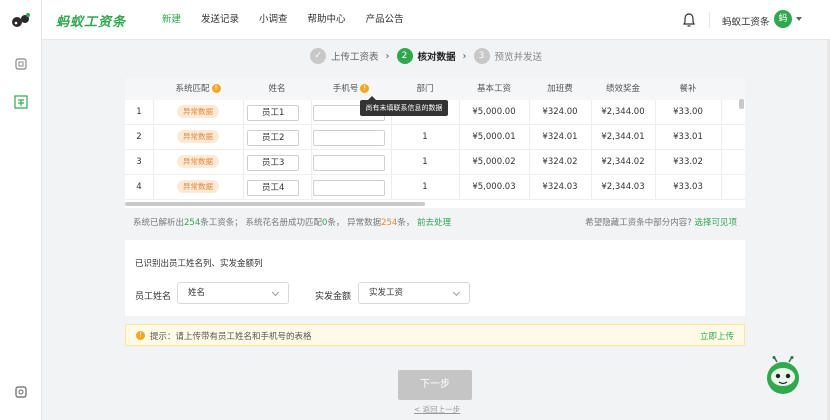 This screenshot has width=830, height=420. Describe the element at coordinates (192, 89) in the screenshot. I see `col-match-label: 系统匹配` at that location.